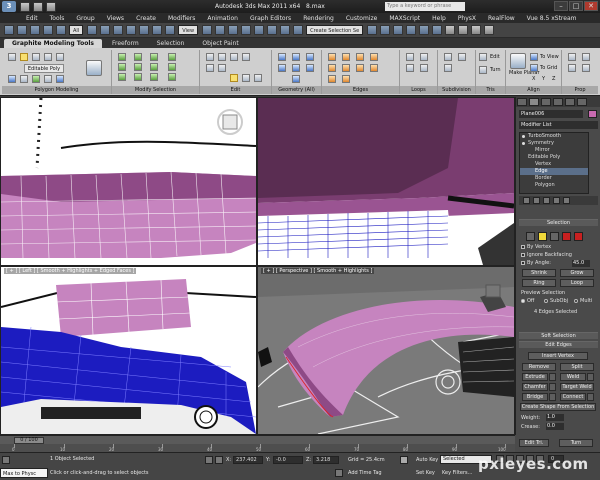 The image size is (600, 480). Describe the element at coordinates (246, 57) in the screenshot. I see `nurms-icon` at that location.